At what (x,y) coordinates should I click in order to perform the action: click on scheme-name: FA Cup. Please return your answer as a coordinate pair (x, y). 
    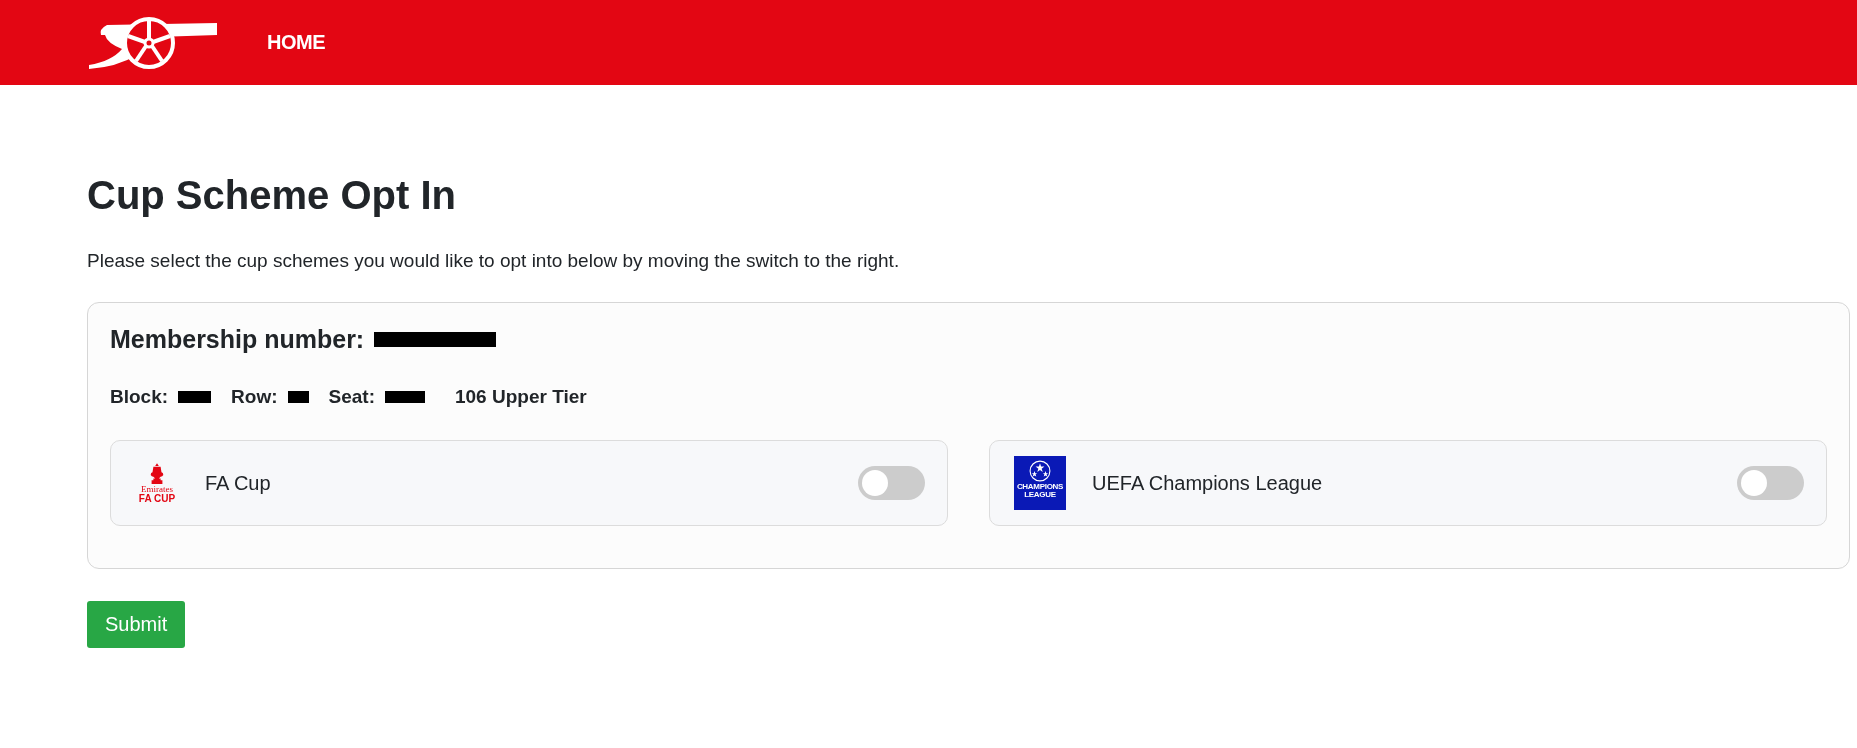
    Looking at the image, I should click on (238, 483).